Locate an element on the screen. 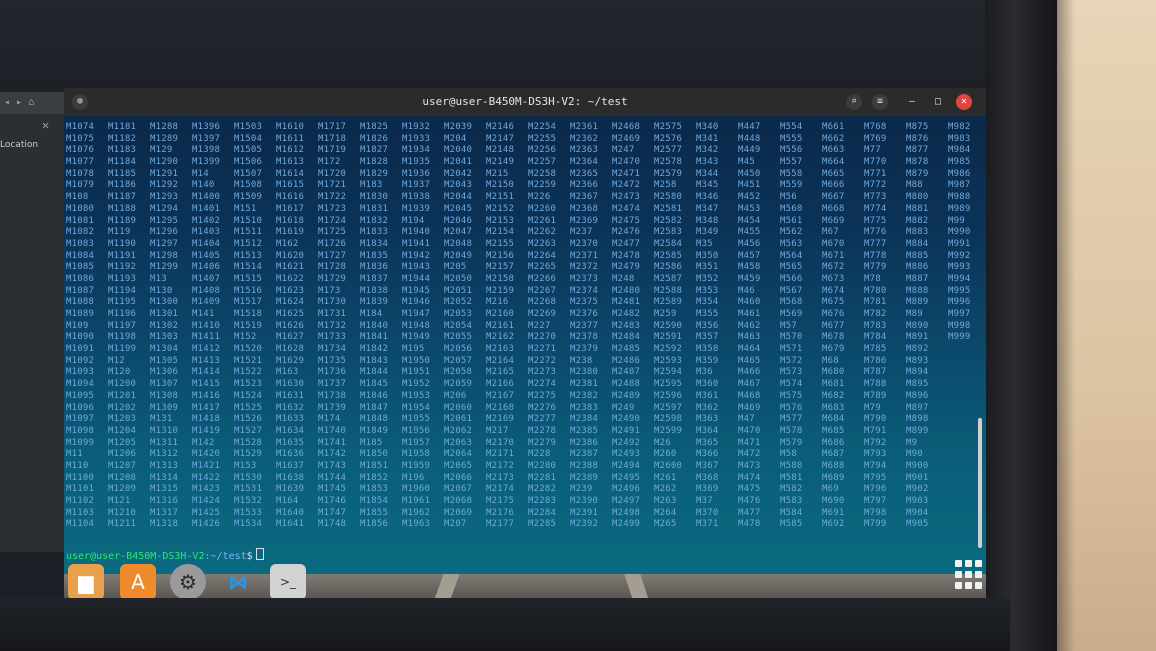 The width and height of the screenshot is (1156, 651). output-entry: M2470 is located at coordinates (626, 162).